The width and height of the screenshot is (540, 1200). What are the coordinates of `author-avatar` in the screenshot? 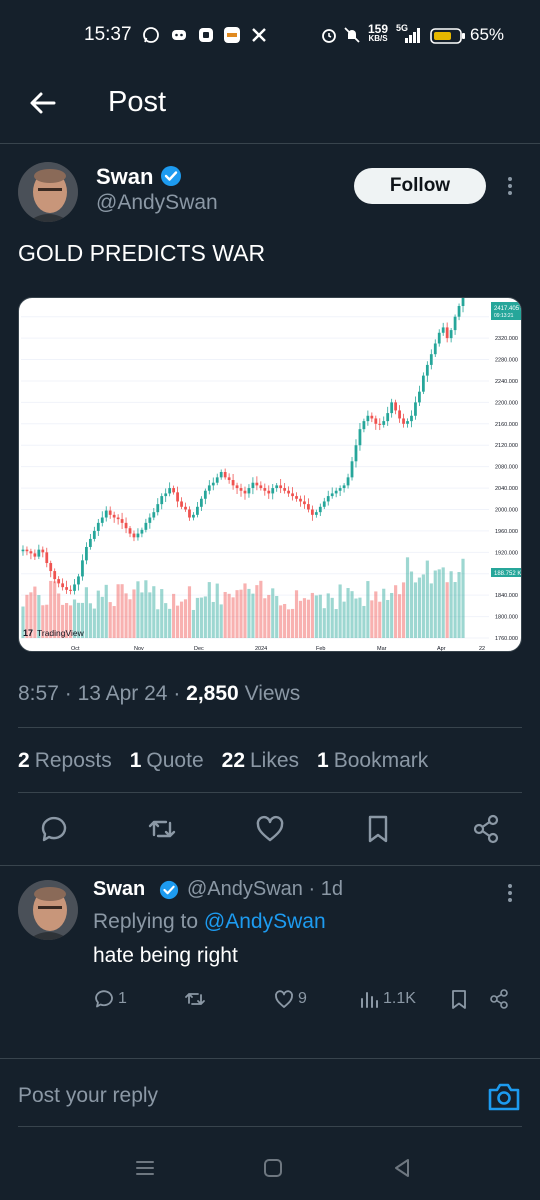 It's located at (48, 192).